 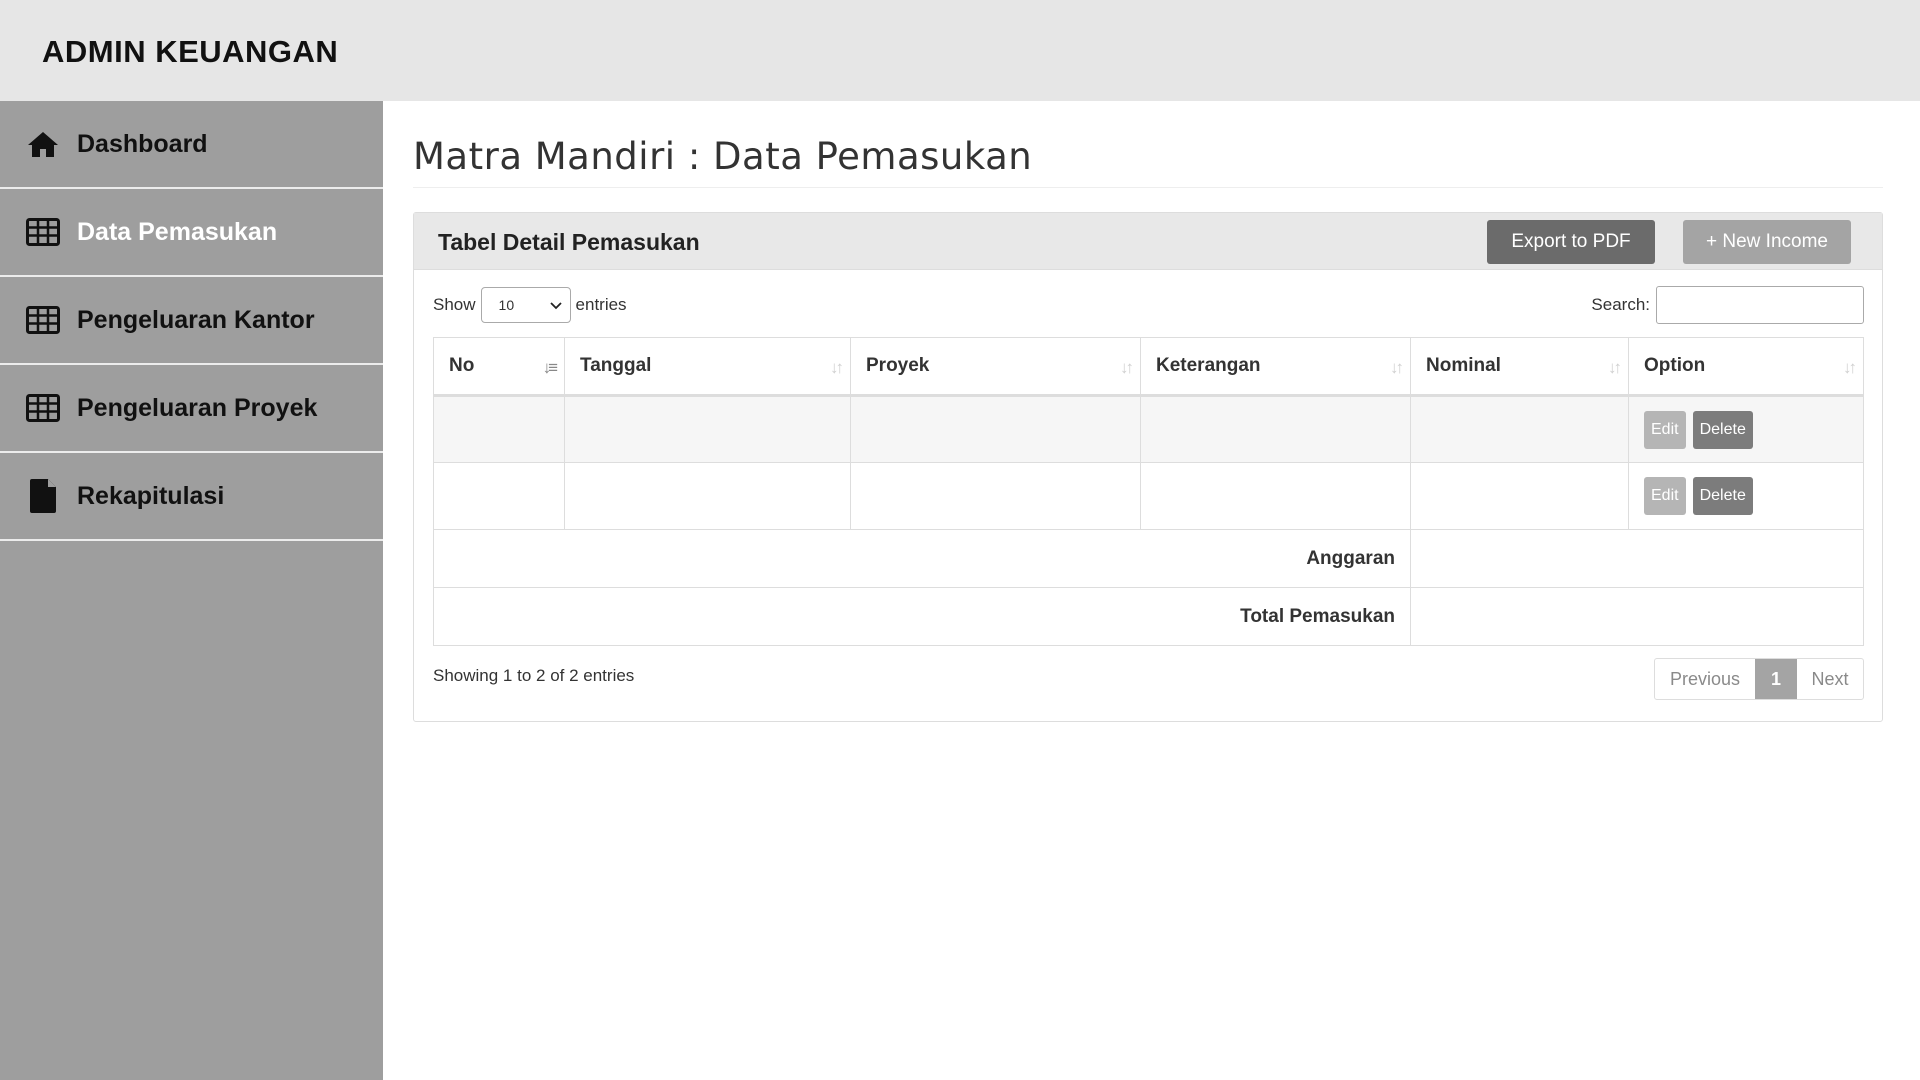 I want to click on length-control: Show 10 entries, so click(x=530, y=305).